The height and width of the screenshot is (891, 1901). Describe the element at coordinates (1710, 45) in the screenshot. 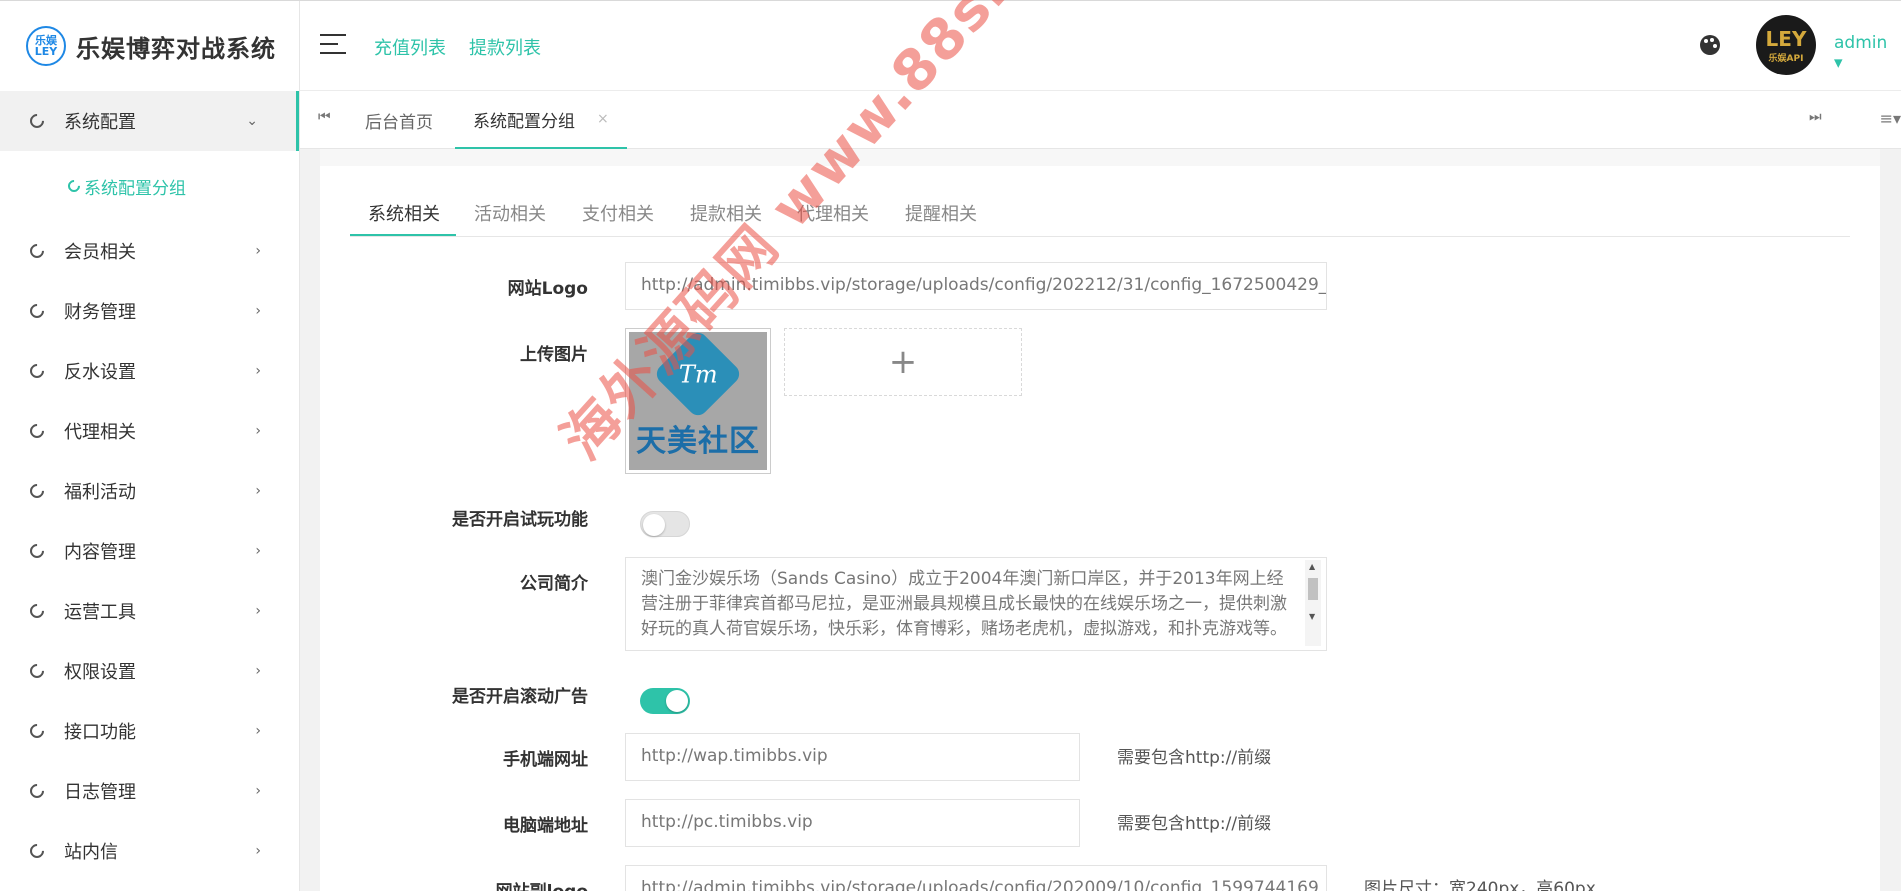

I see `palette-icon` at that location.